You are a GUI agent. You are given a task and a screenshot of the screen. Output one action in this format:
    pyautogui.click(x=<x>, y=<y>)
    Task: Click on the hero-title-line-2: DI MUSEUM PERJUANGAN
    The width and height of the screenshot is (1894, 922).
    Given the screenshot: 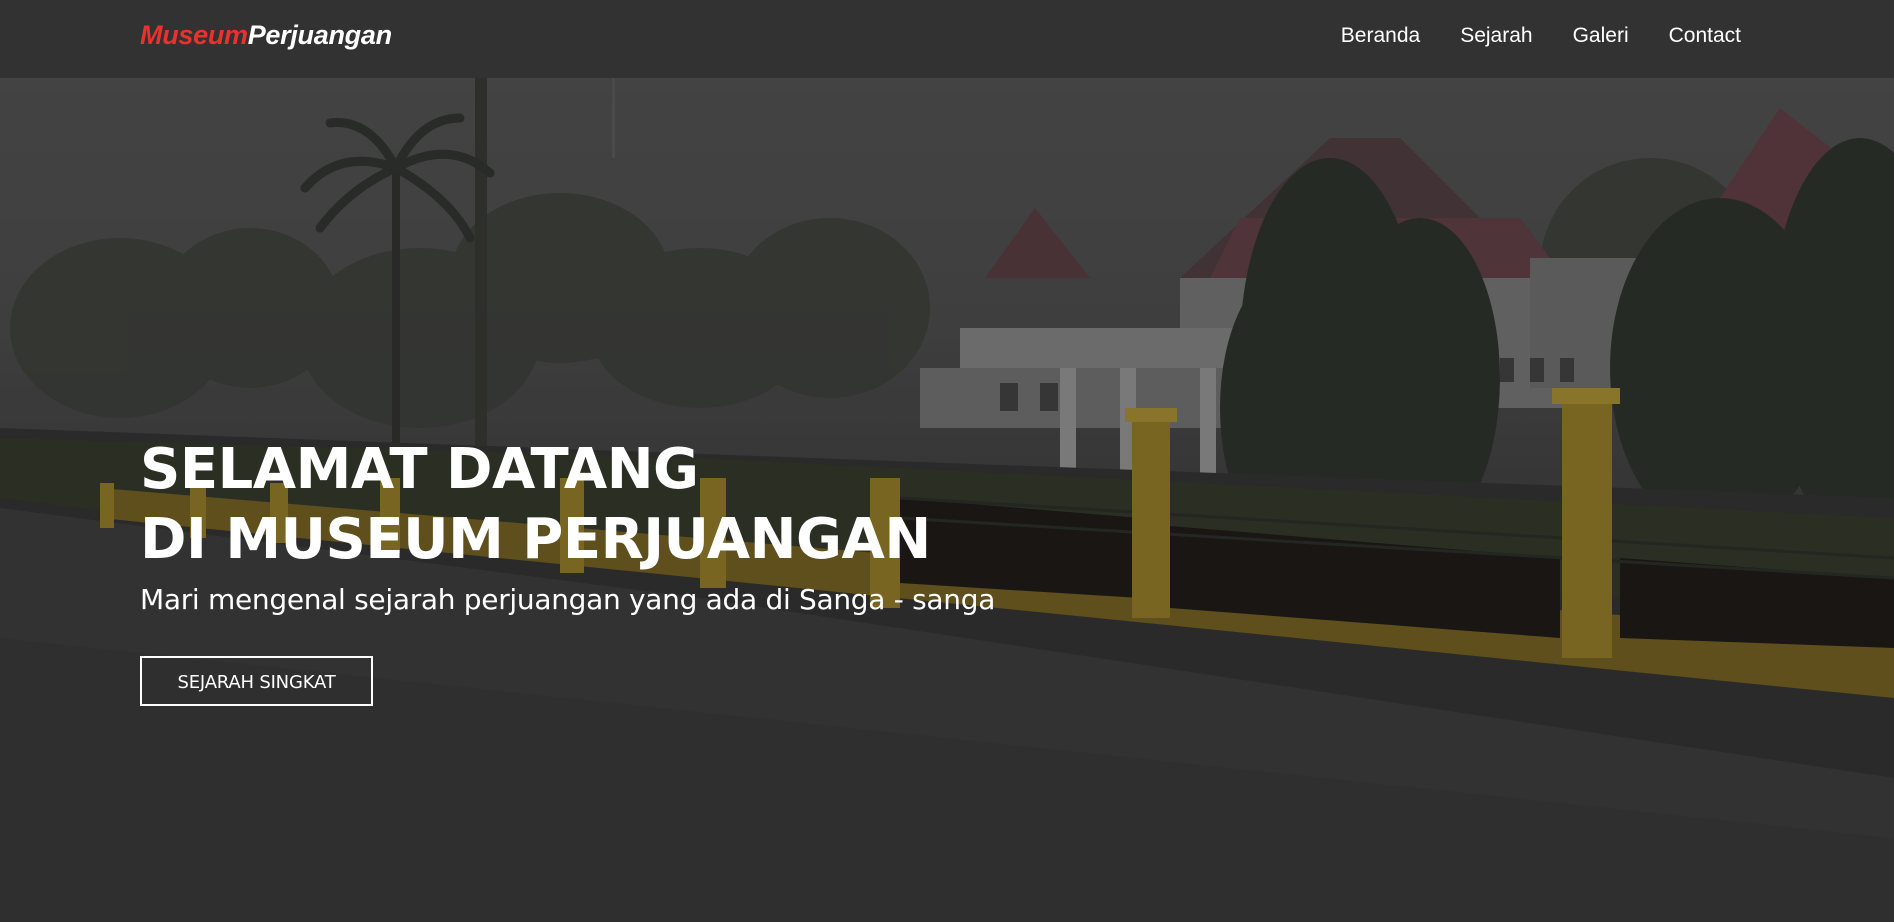 What is the action you would take?
    pyautogui.click(x=535, y=539)
    